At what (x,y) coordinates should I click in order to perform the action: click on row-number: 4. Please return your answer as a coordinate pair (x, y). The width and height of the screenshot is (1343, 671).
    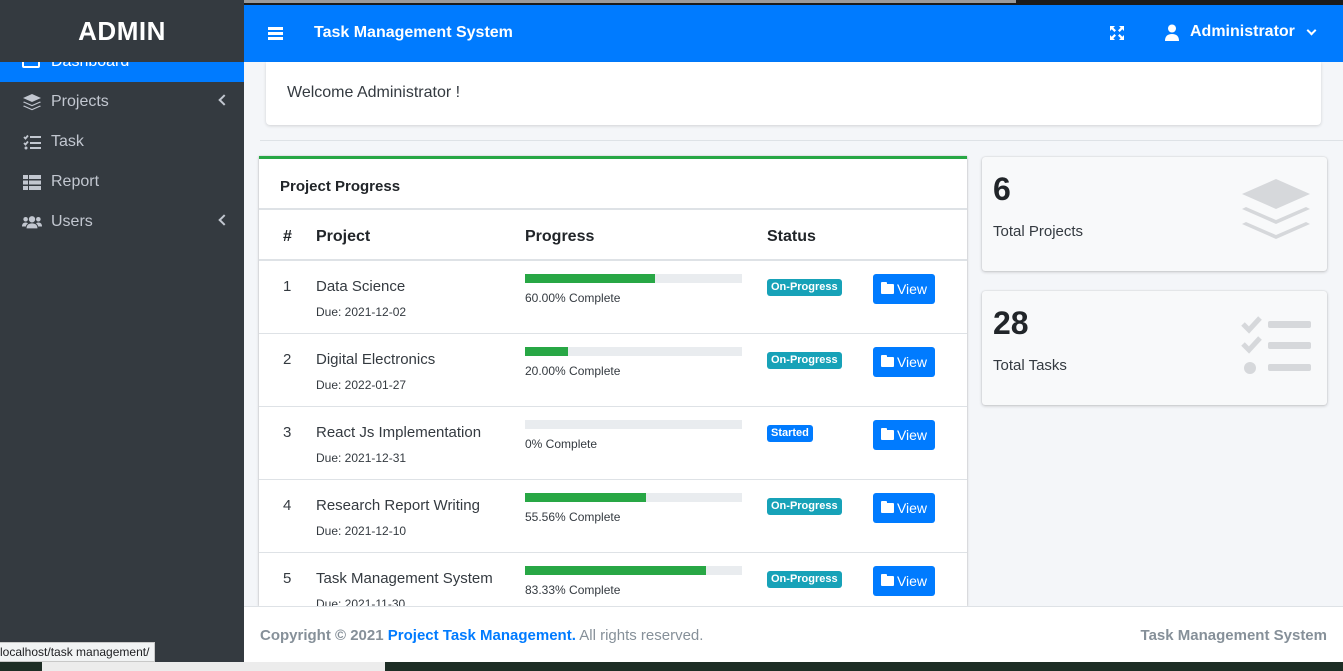
    Looking at the image, I should click on (287, 505).